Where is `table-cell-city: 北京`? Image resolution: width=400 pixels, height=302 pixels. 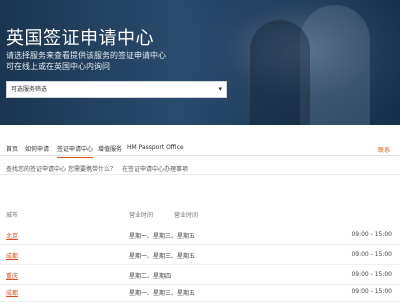 table-cell-city: 北京 is located at coordinates (12, 235).